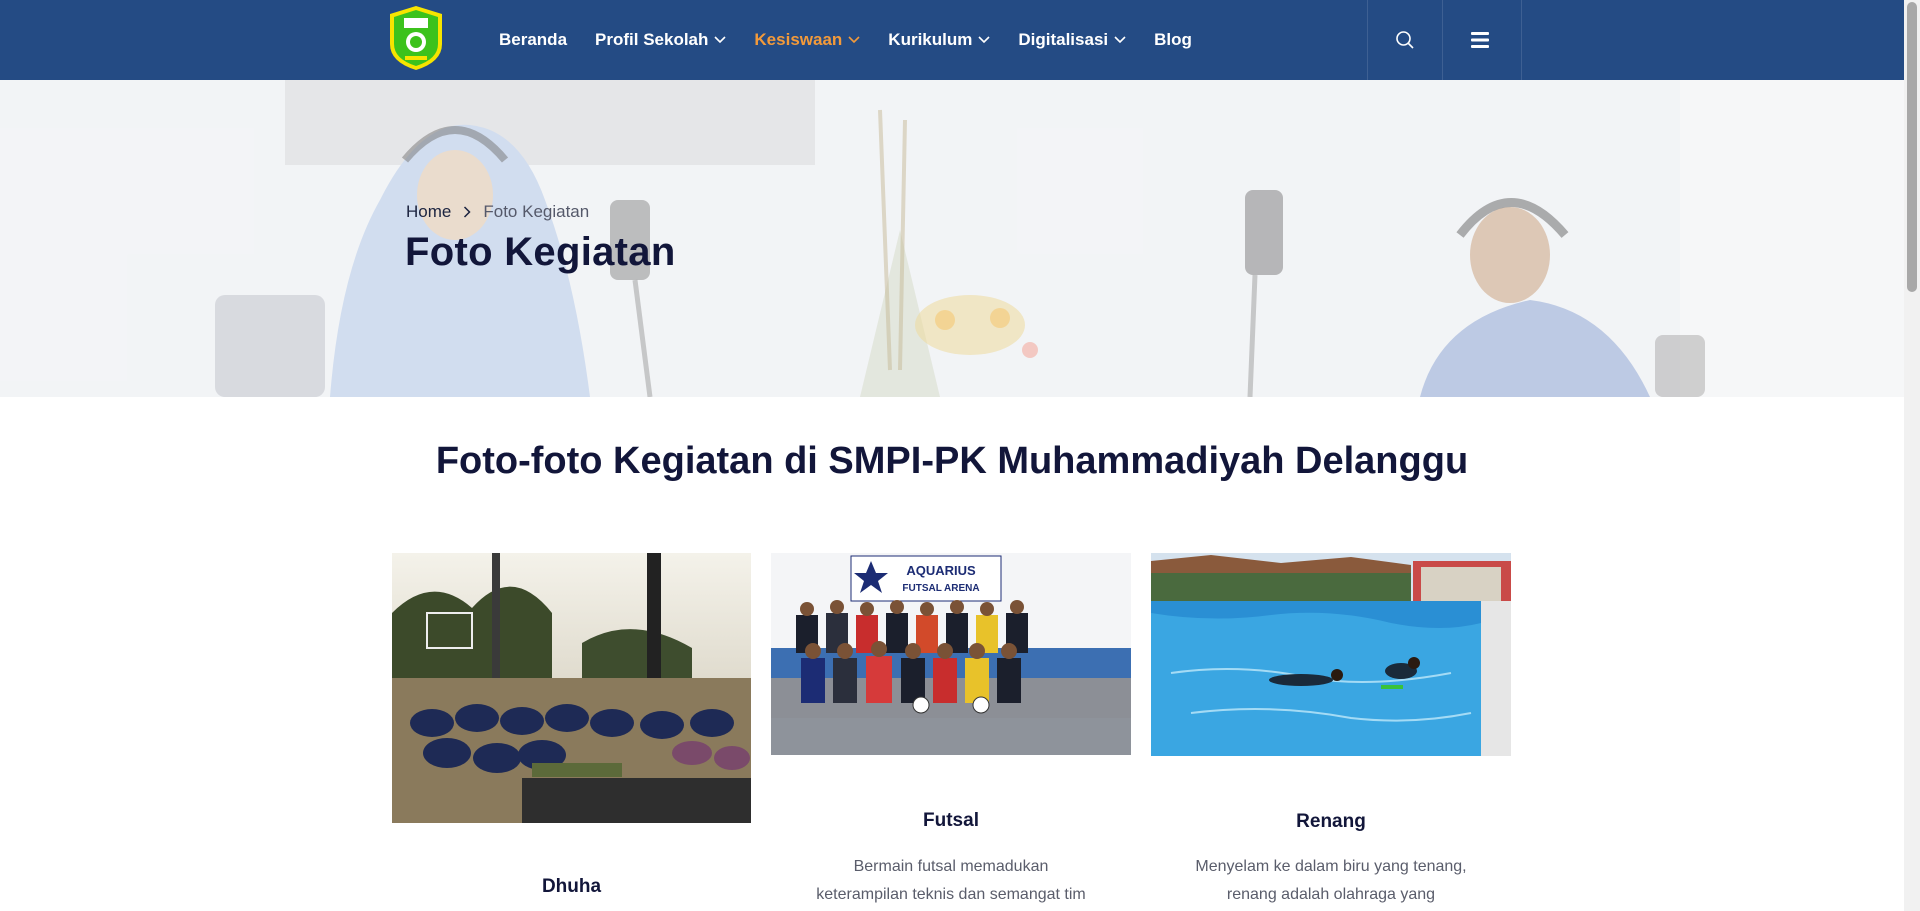 The height and width of the screenshot is (911, 1920). Describe the element at coordinates (652, 39) in the screenshot. I see `nav-profil-sekolah-label: Profil Sekolah` at that location.